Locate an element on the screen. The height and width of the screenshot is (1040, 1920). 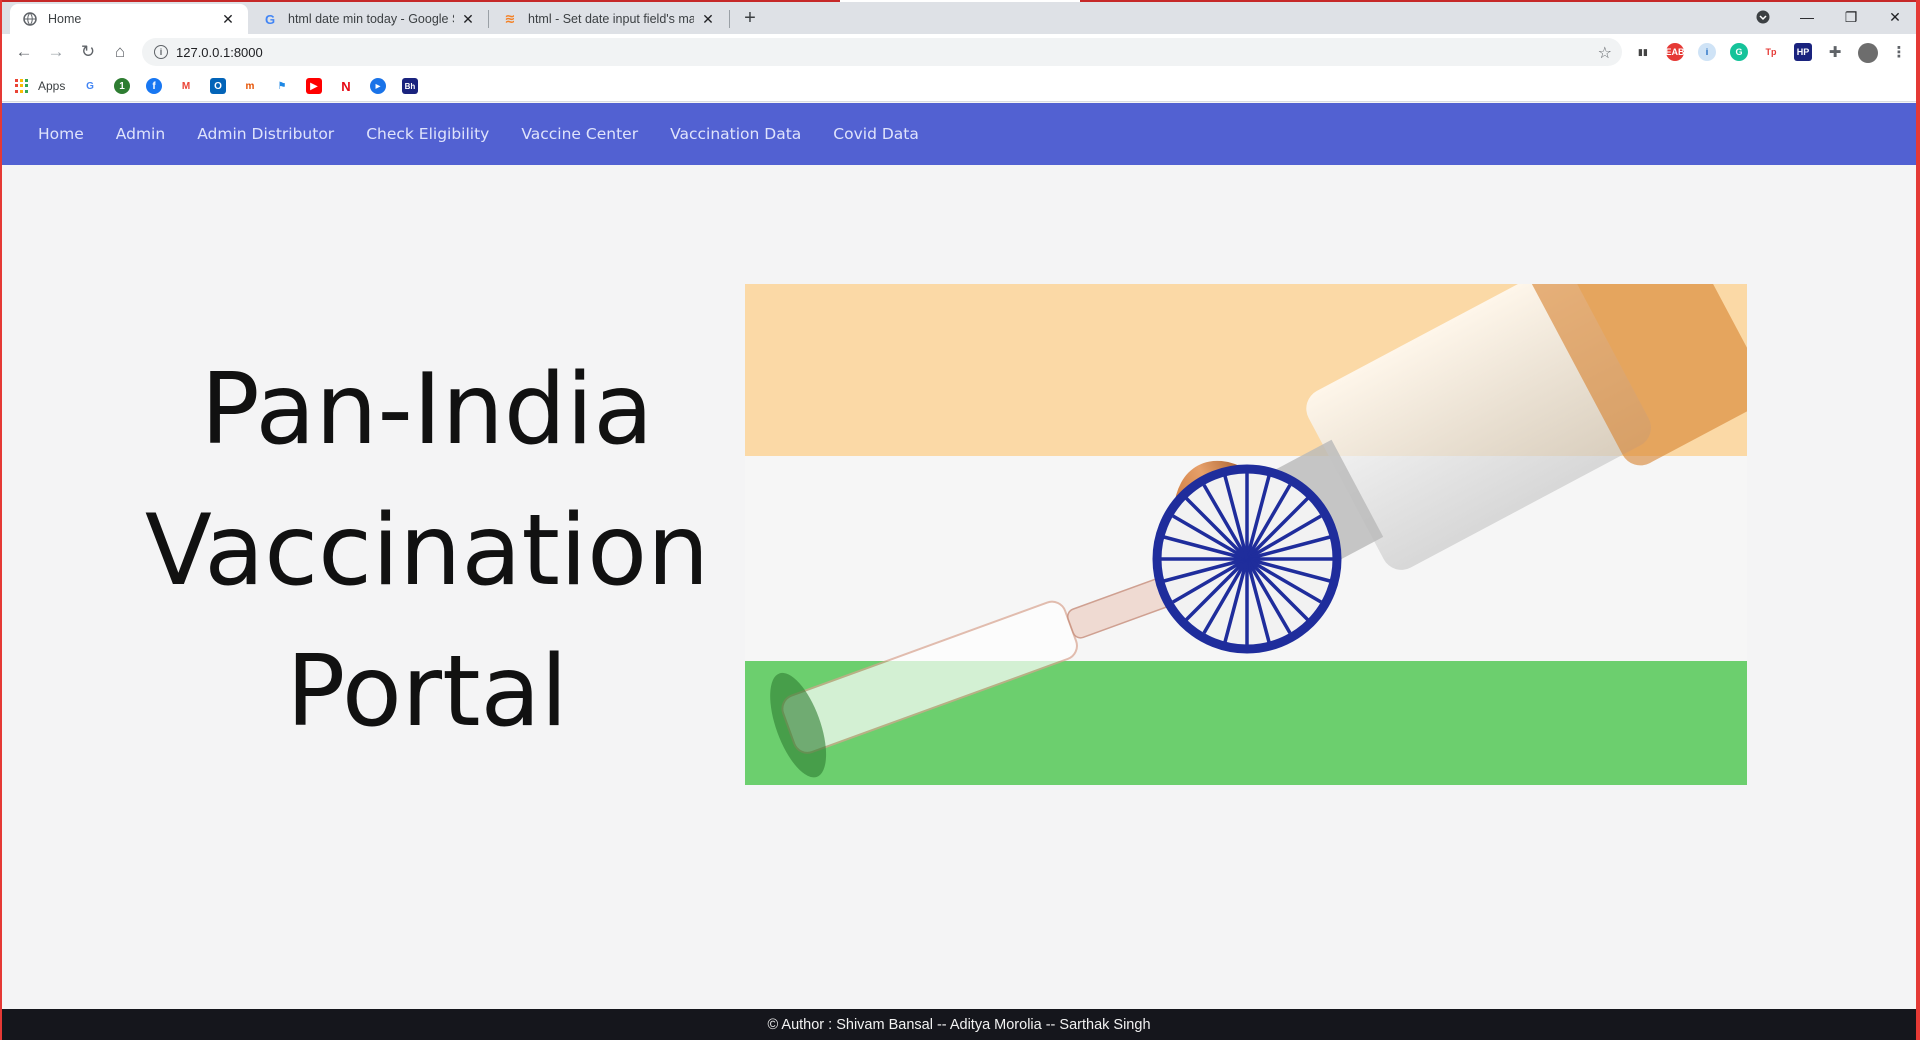
tab-home: Home ✕ is located at coordinates (129, 19).